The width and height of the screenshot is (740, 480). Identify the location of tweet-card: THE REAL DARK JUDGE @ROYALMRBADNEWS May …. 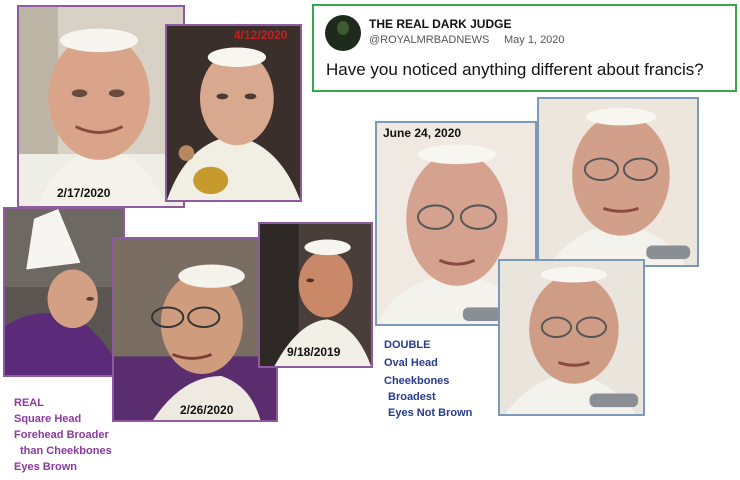
(524, 48).